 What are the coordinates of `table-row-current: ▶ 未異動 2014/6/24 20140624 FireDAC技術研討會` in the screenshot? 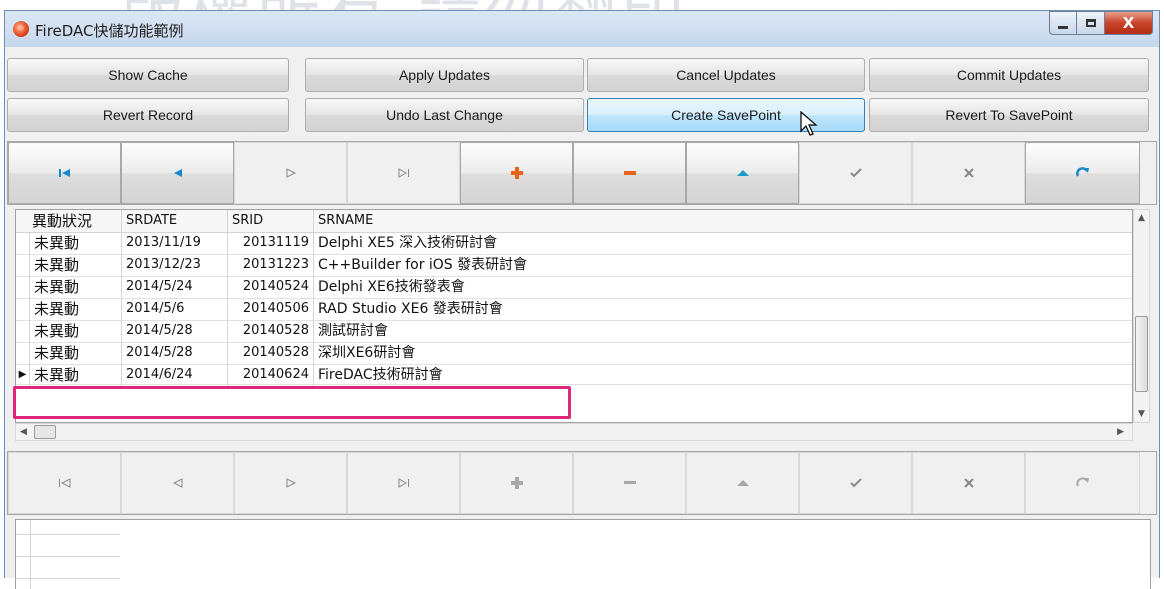 It's located at (574, 375).